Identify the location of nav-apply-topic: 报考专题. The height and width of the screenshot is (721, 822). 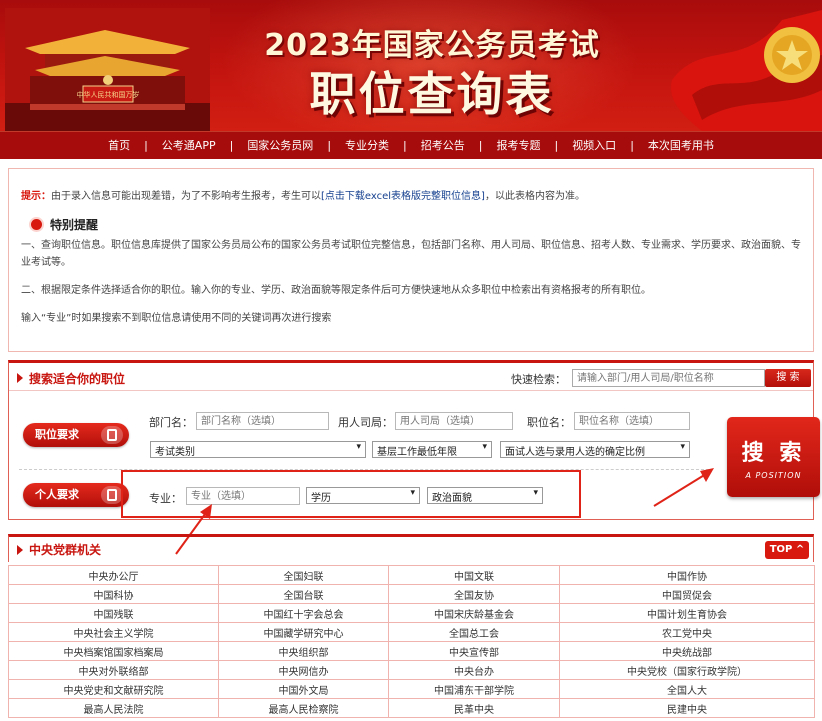
(518, 146).